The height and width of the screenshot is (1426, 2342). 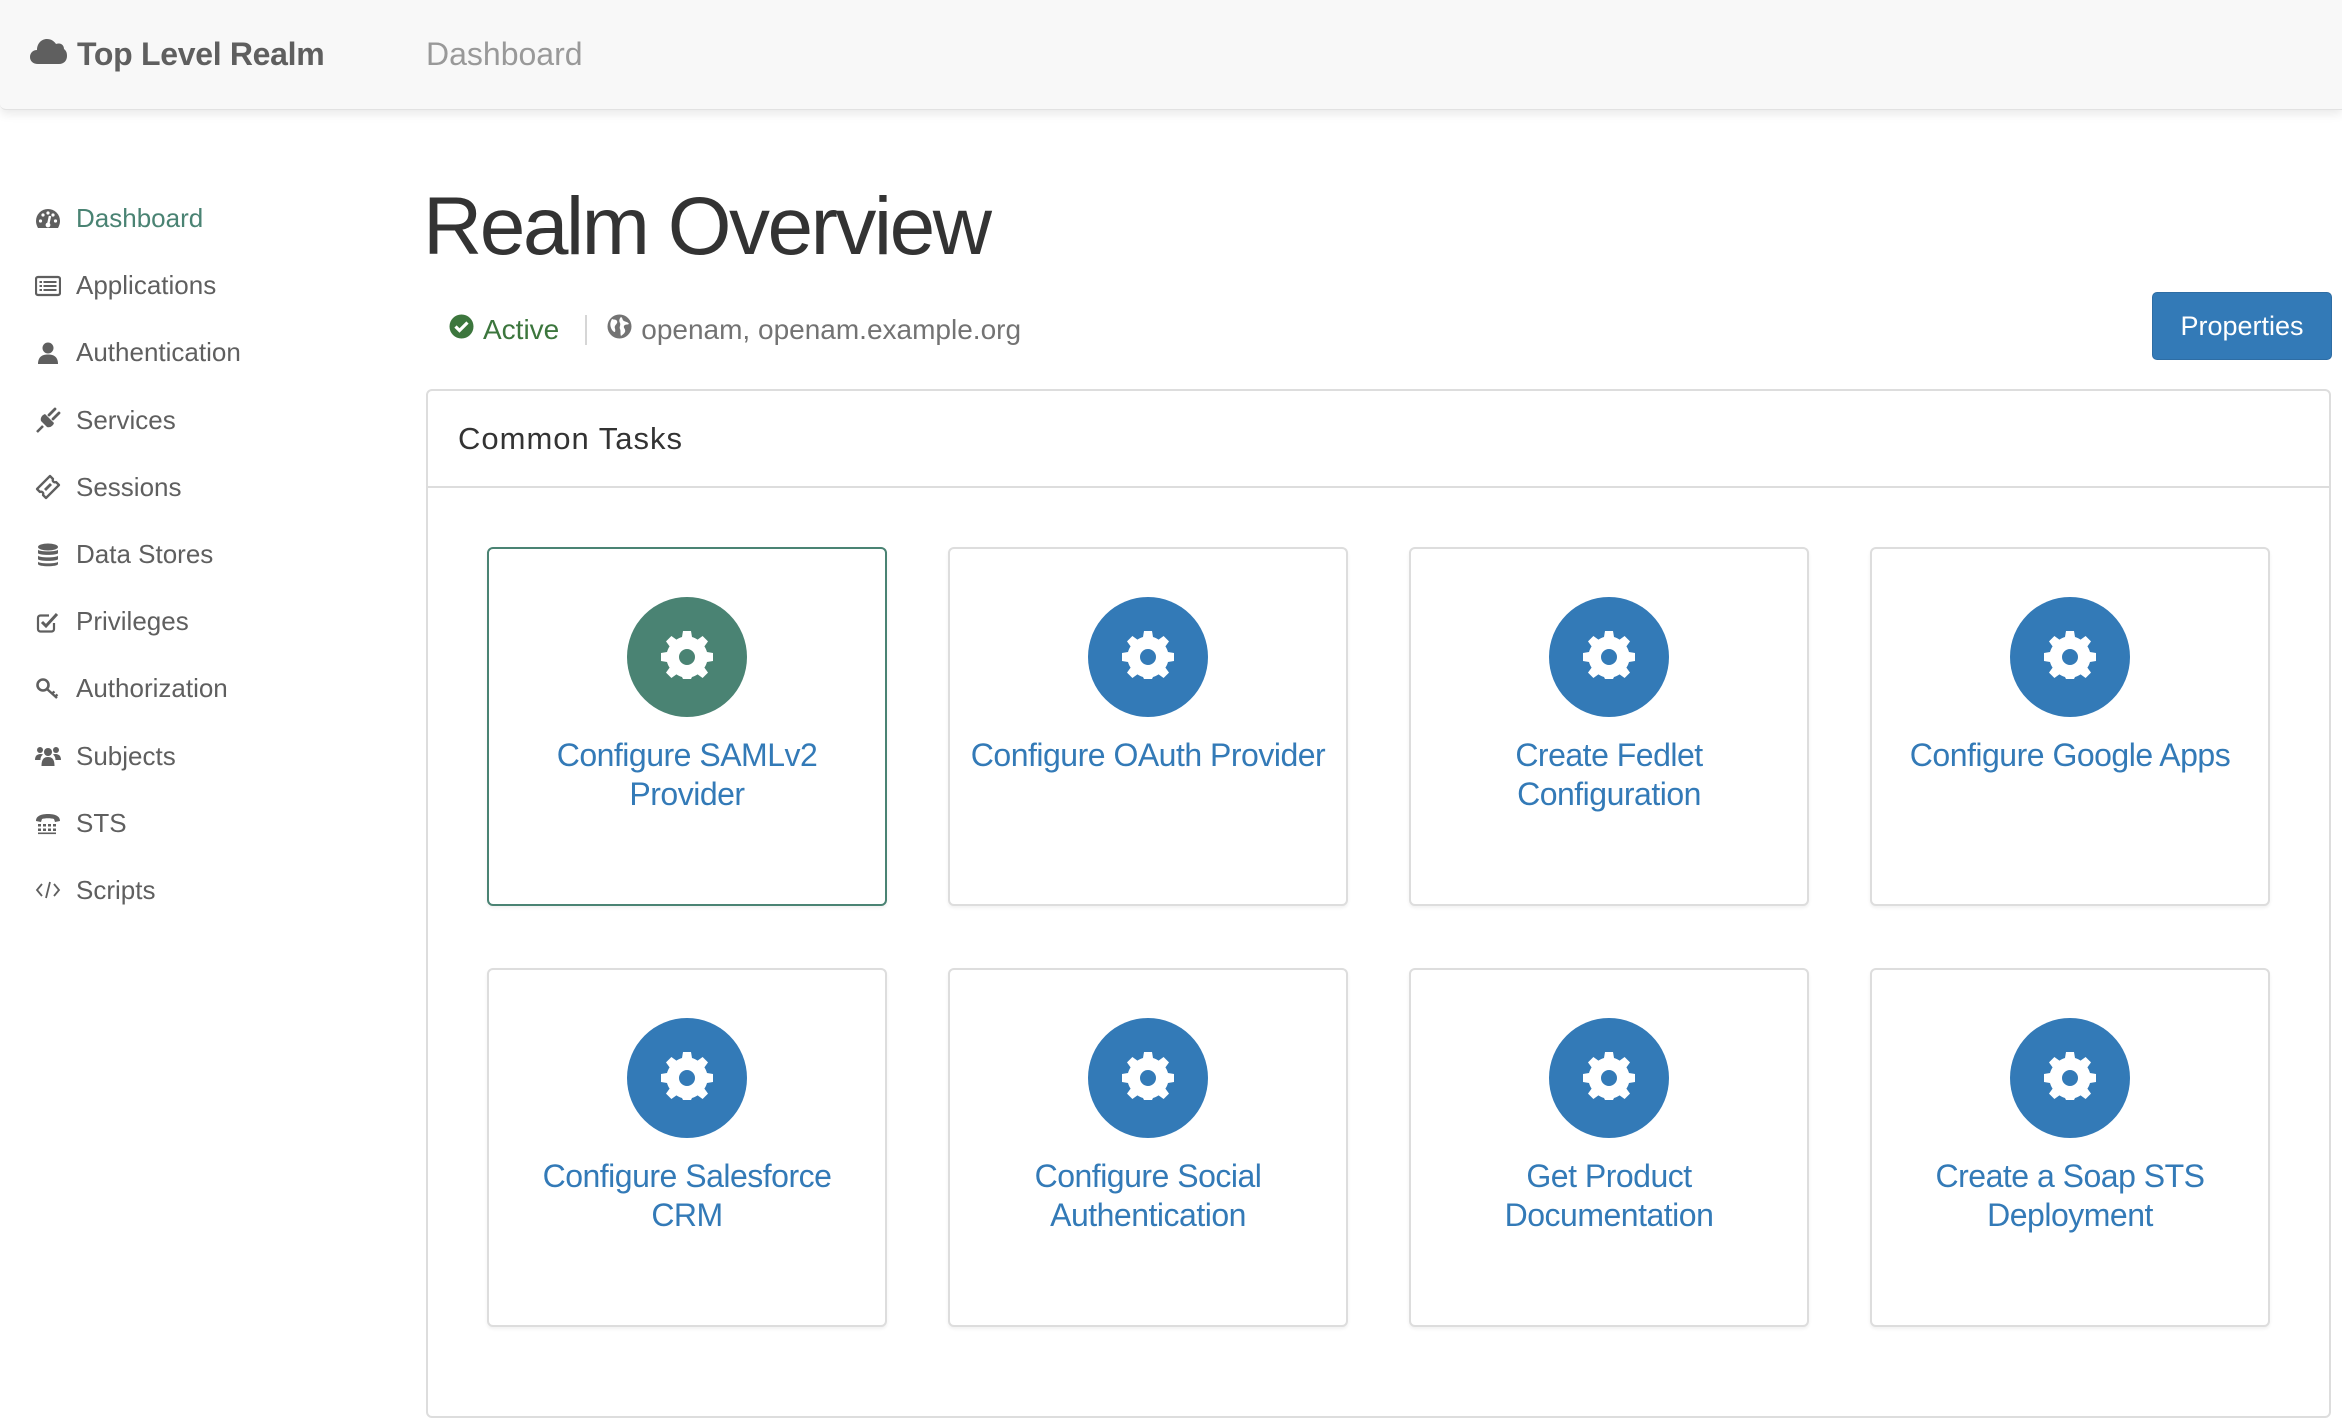 What do you see at coordinates (831, 329) in the screenshot?
I see `host-label: openam, openam.example.org` at bounding box center [831, 329].